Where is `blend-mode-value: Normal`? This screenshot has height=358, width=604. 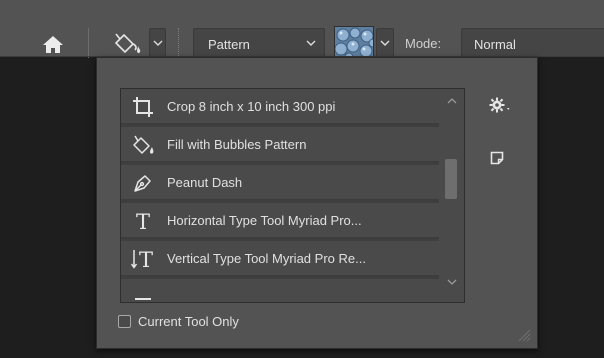 blend-mode-value: Normal is located at coordinates (495, 44).